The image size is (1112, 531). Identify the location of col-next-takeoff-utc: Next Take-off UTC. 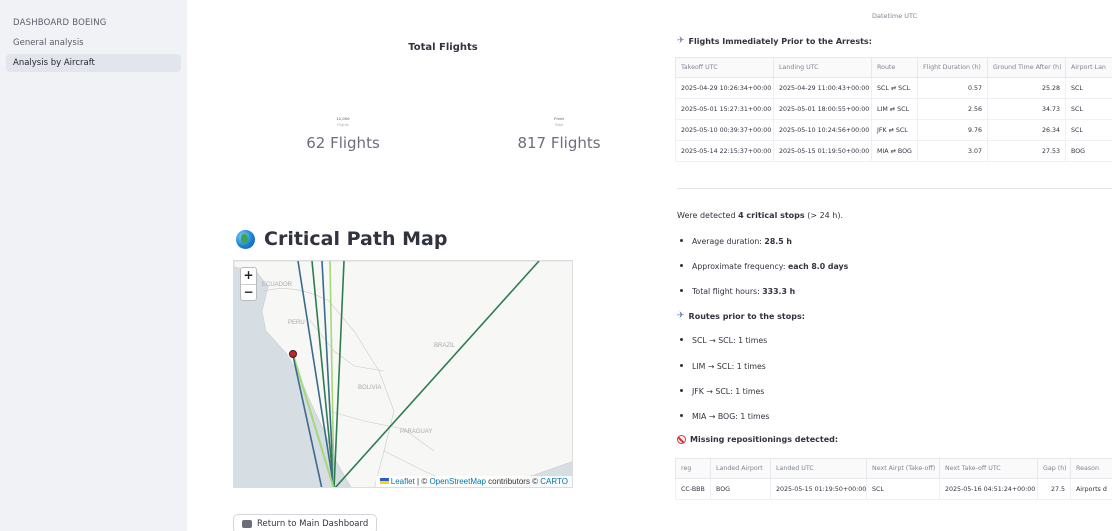
(988, 468).